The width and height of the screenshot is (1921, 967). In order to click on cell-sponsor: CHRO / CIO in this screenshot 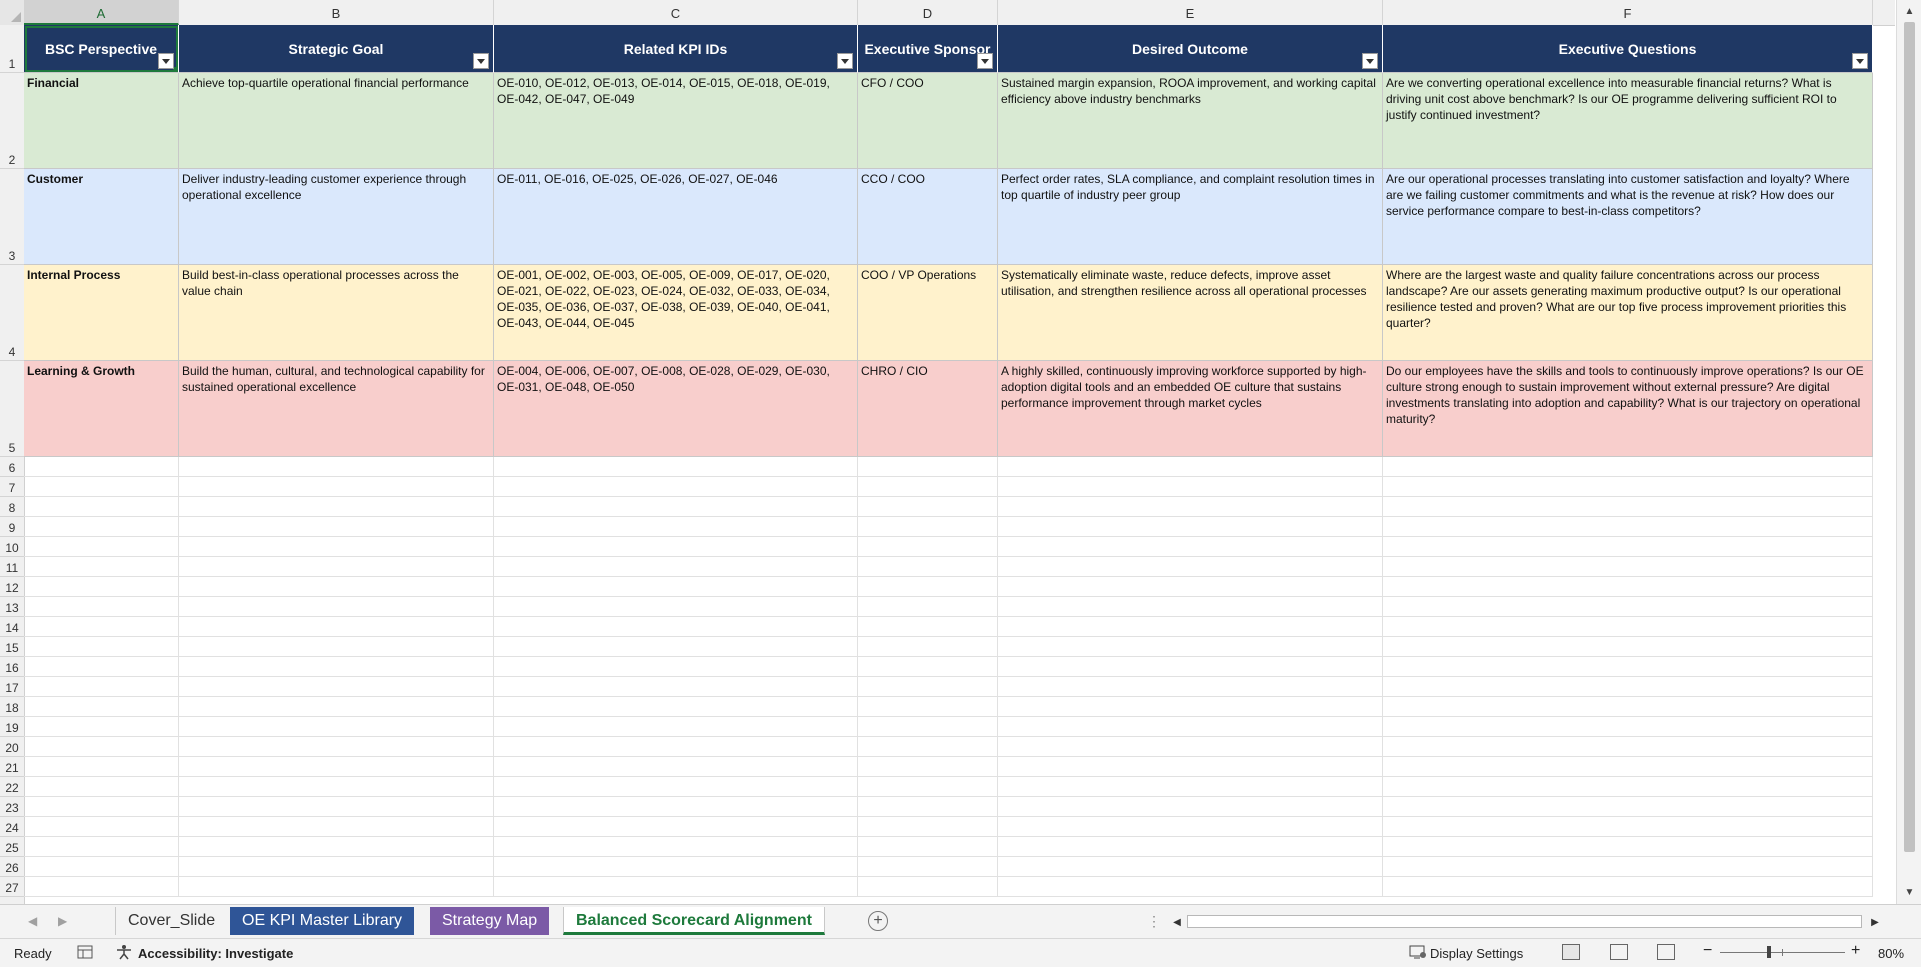, I will do `click(928, 409)`.